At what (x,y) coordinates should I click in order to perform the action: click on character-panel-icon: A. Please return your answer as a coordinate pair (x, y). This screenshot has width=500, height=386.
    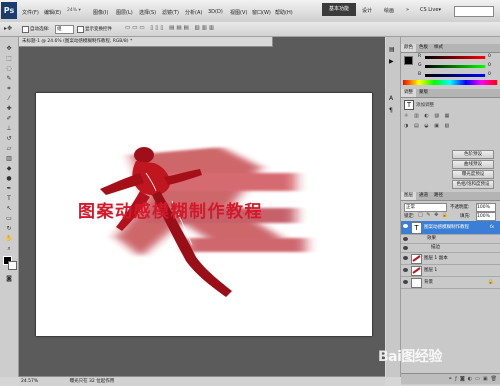
    Looking at the image, I should click on (391, 98).